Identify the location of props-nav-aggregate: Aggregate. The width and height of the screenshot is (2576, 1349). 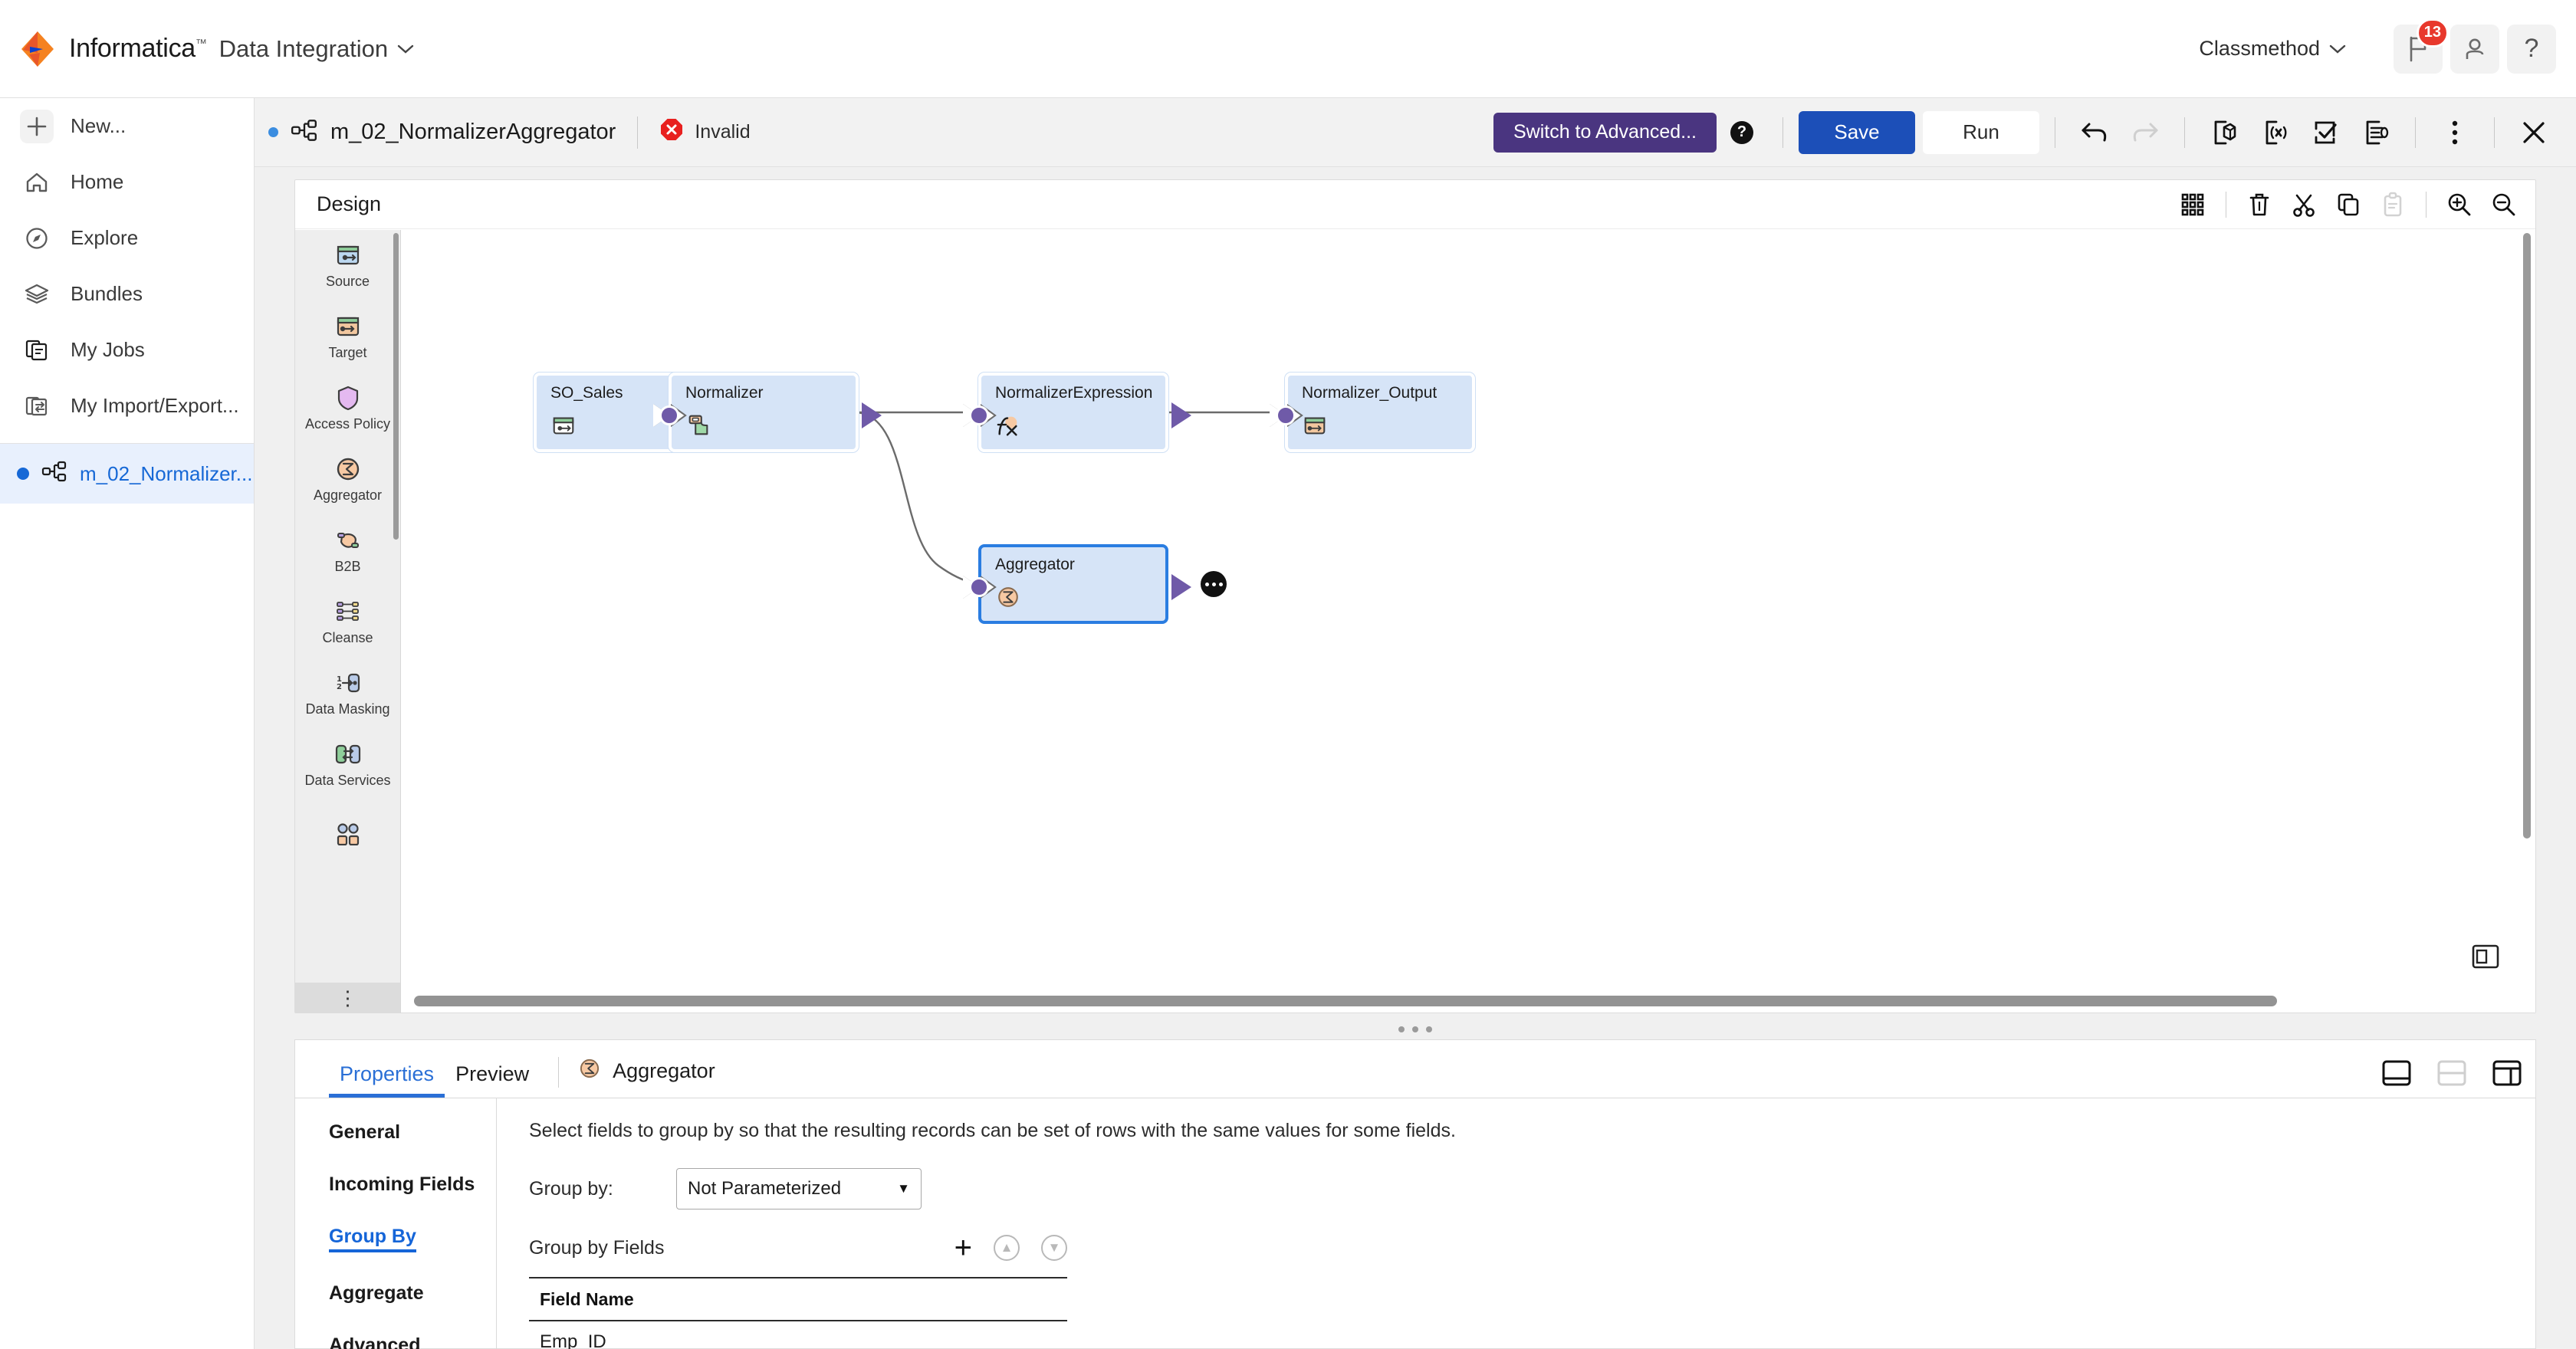
(376, 1293).